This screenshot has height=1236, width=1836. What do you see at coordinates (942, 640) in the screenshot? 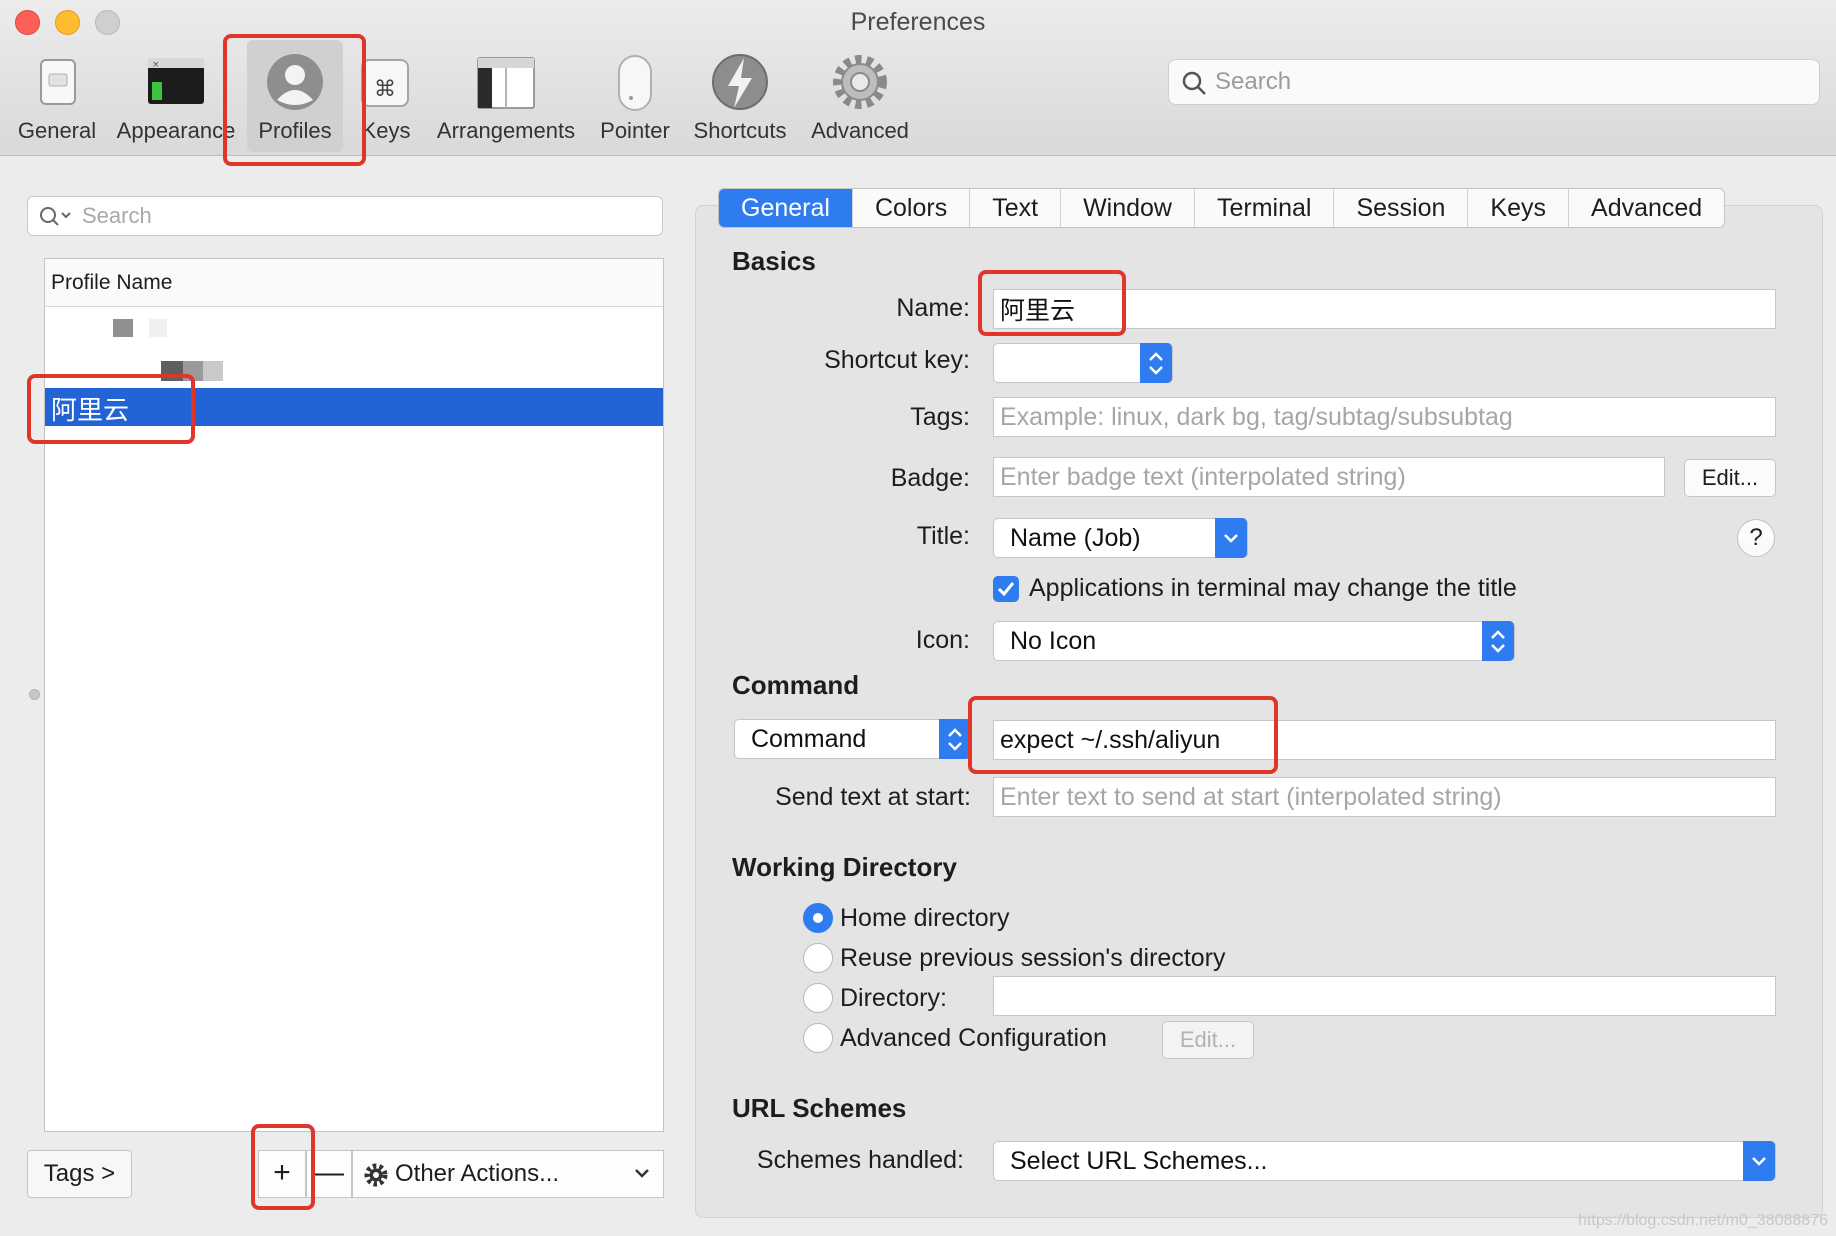
I see `icon-label: Icon:` at bounding box center [942, 640].